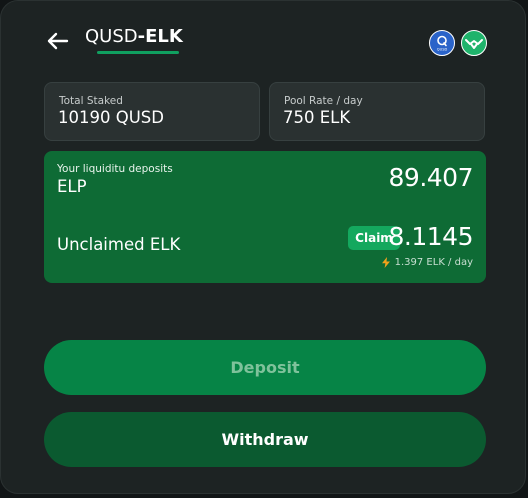  Describe the element at coordinates (266, 42) in the screenshot. I see `card-header: QUSD-ELK QUSD` at that location.